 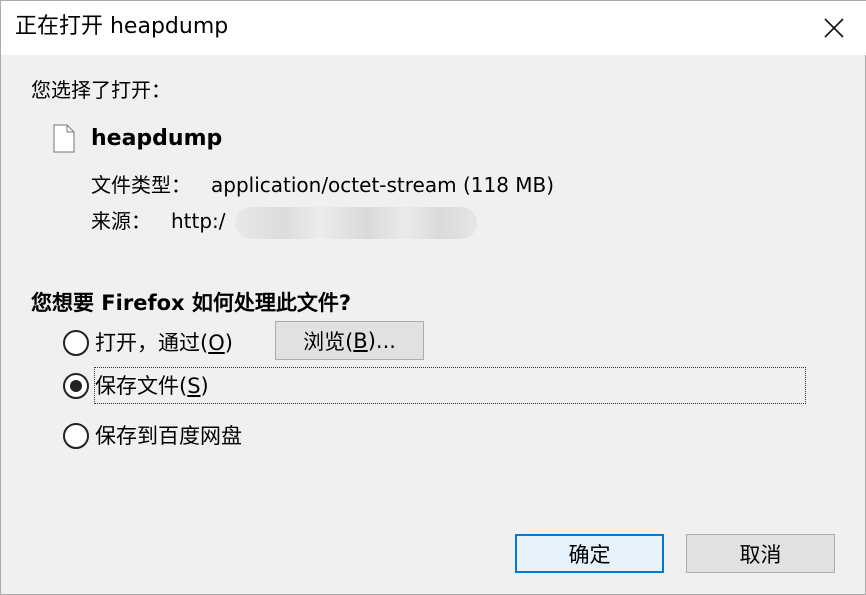 What do you see at coordinates (122, 26) in the screenshot?
I see `dialog-title: 正在打开 heapdump` at bounding box center [122, 26].